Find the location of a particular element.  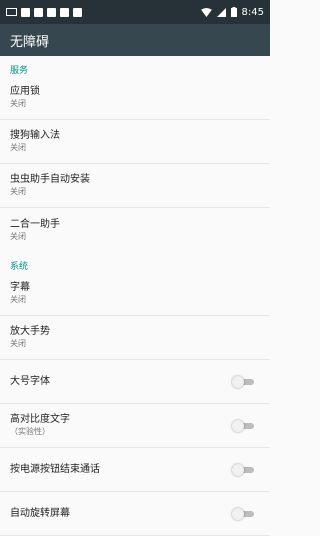

section-title-services: 服务 is located at coordinates (19, 71).